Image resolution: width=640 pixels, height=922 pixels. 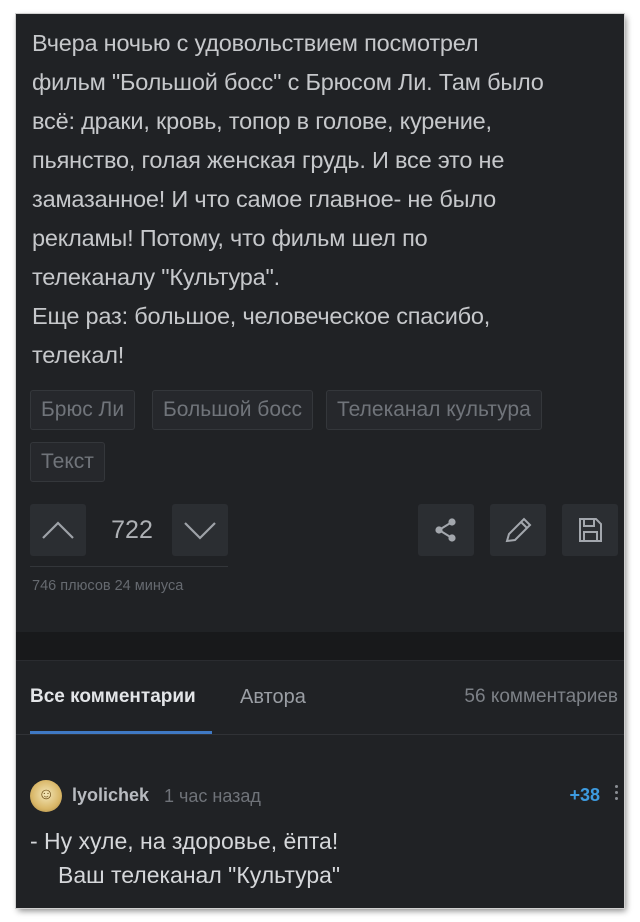 I want to click on tag-text: Текст, so click(x=67, y=462).